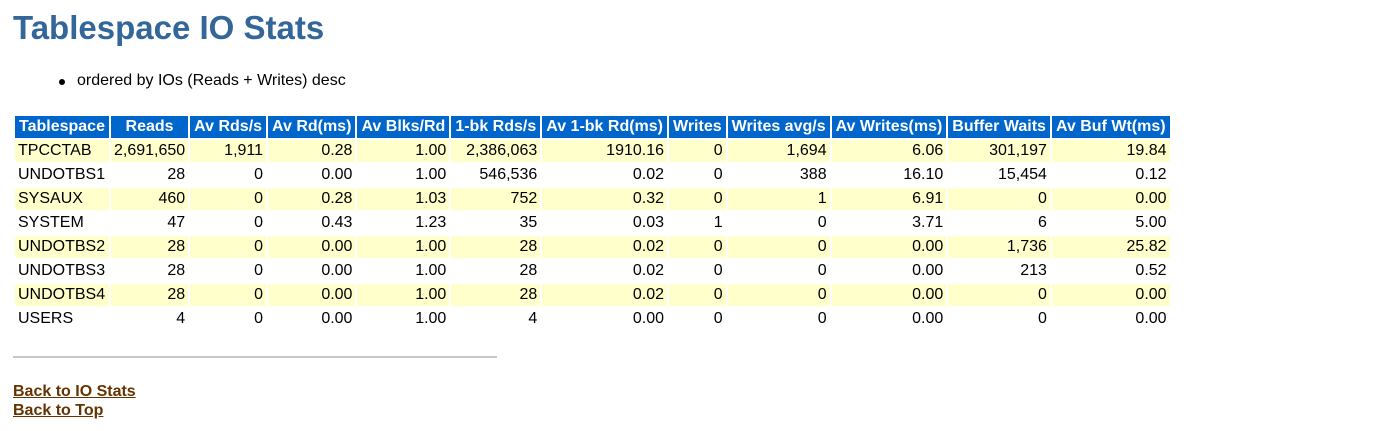 The width and height of the screenshot is (1380, 431). Describe the element at coordinates (1110, 127) in the screenshot. I see `column-header: Av Buf Wt(ms)` at that location.